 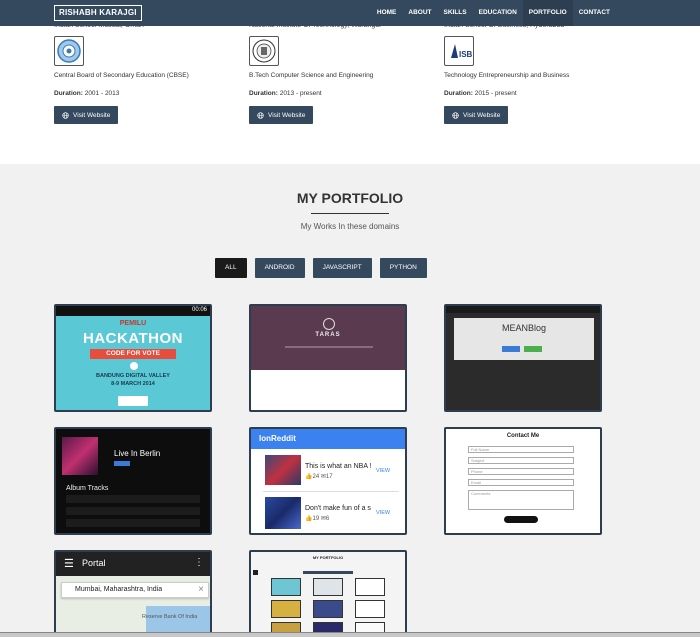 I want to click on filter-all-button: ALL, so click(x=231, y=268).